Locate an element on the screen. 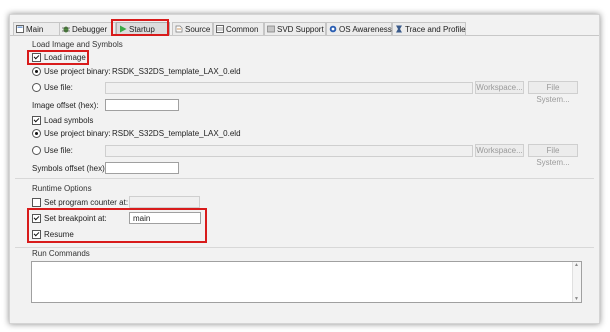 This screenshot has width=610, height=332. load-symbols-label: Load symbols is located at coordinates (69, 120).